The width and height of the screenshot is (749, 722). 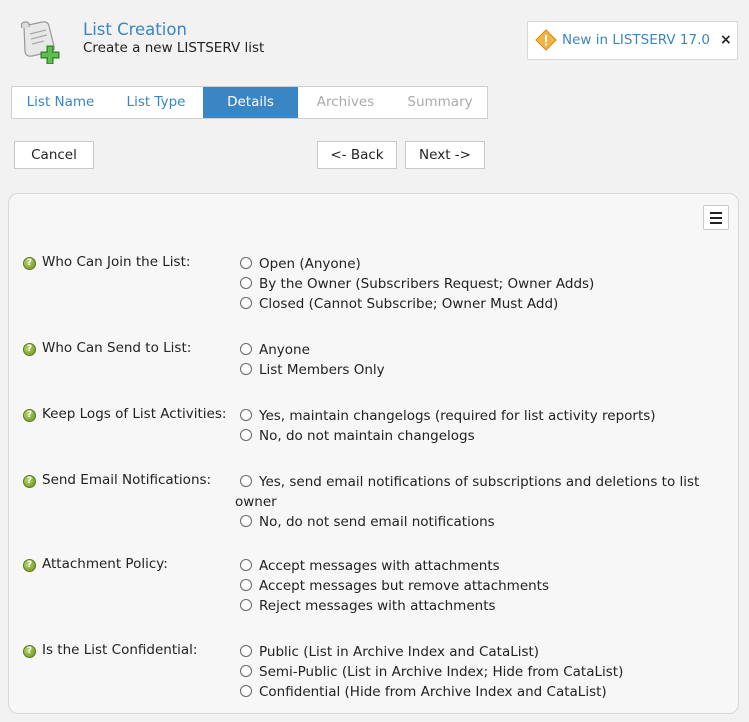 What do you see at coordinates (480, 586) in the screenshot?
I see `radio-option: Accept messages but remove attachments` at bounding box center [480, 586].